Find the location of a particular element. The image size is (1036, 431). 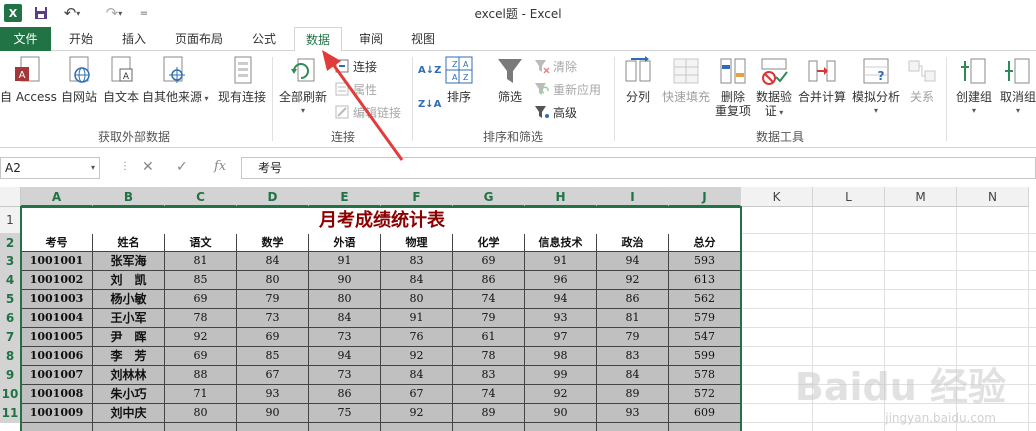

score-cell: 99 is located at coordinates (561, 375).